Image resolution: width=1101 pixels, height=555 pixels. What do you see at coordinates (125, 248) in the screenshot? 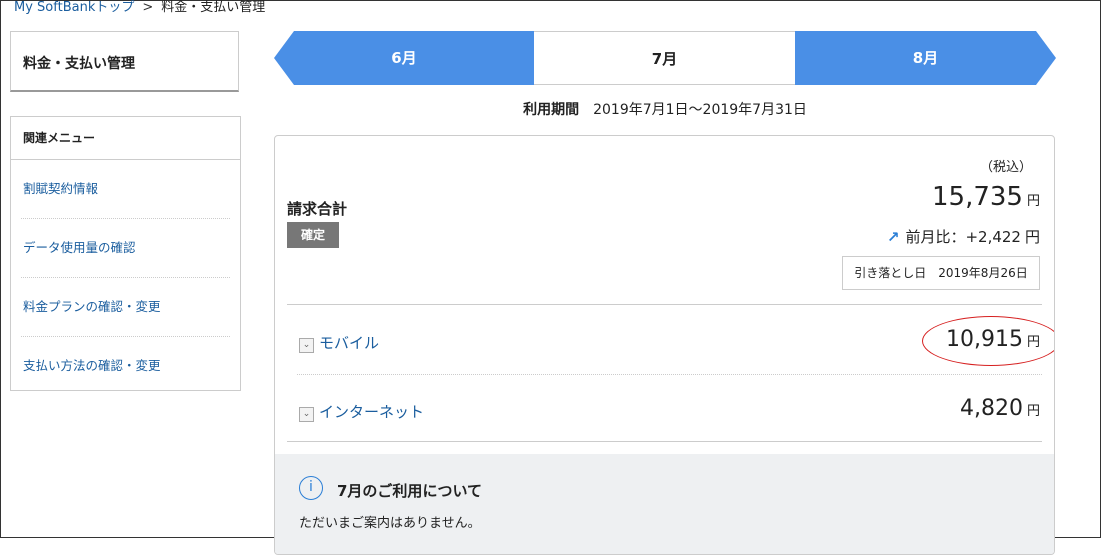
I see `sidebar-item-data-usage: データ使用量の確認` at bounding box center [125, 248].